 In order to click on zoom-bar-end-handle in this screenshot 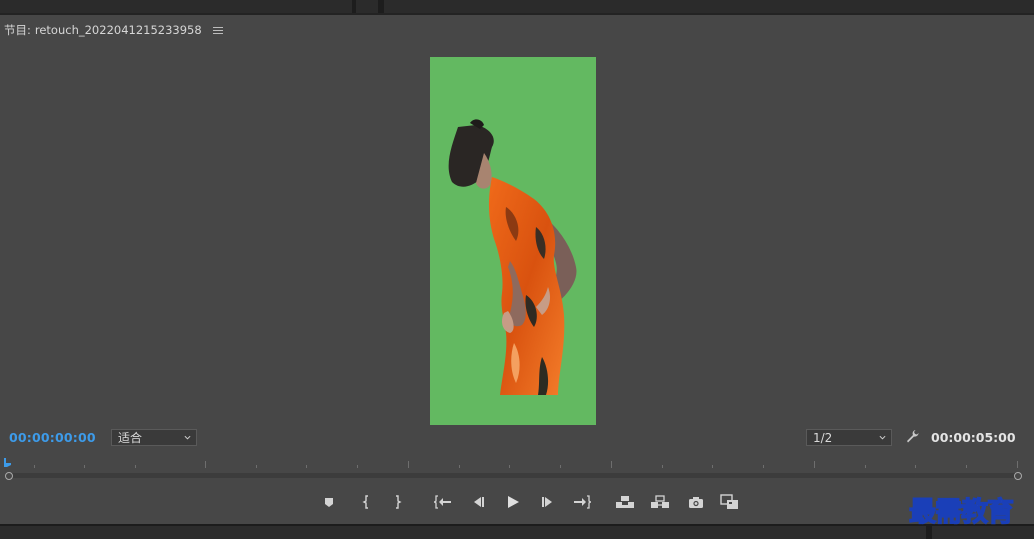, I will do `click(1018, 476)`.